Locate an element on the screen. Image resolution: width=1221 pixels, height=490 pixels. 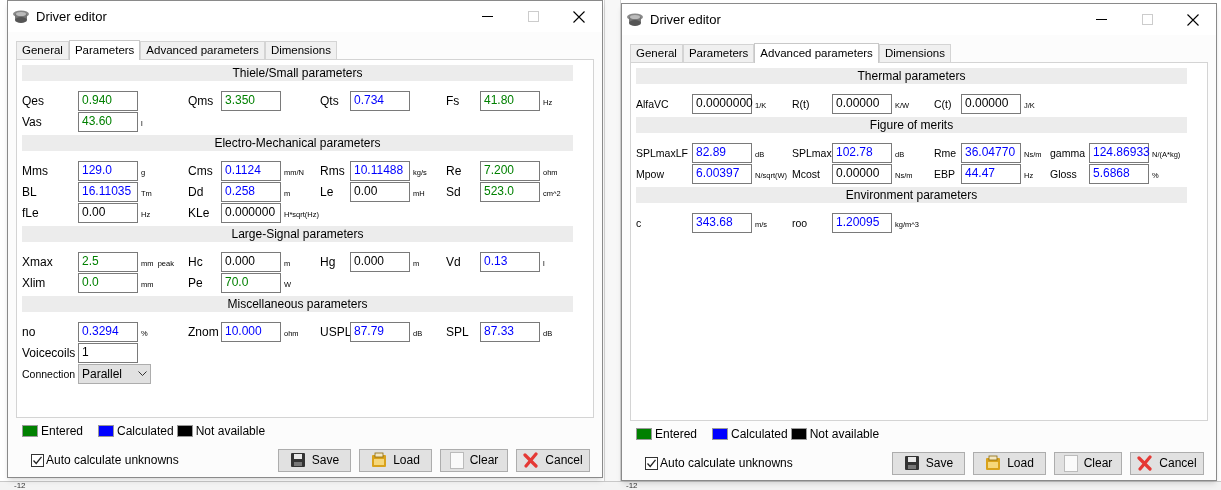
input-field: 7.200 is located at coordinates (510, 171).